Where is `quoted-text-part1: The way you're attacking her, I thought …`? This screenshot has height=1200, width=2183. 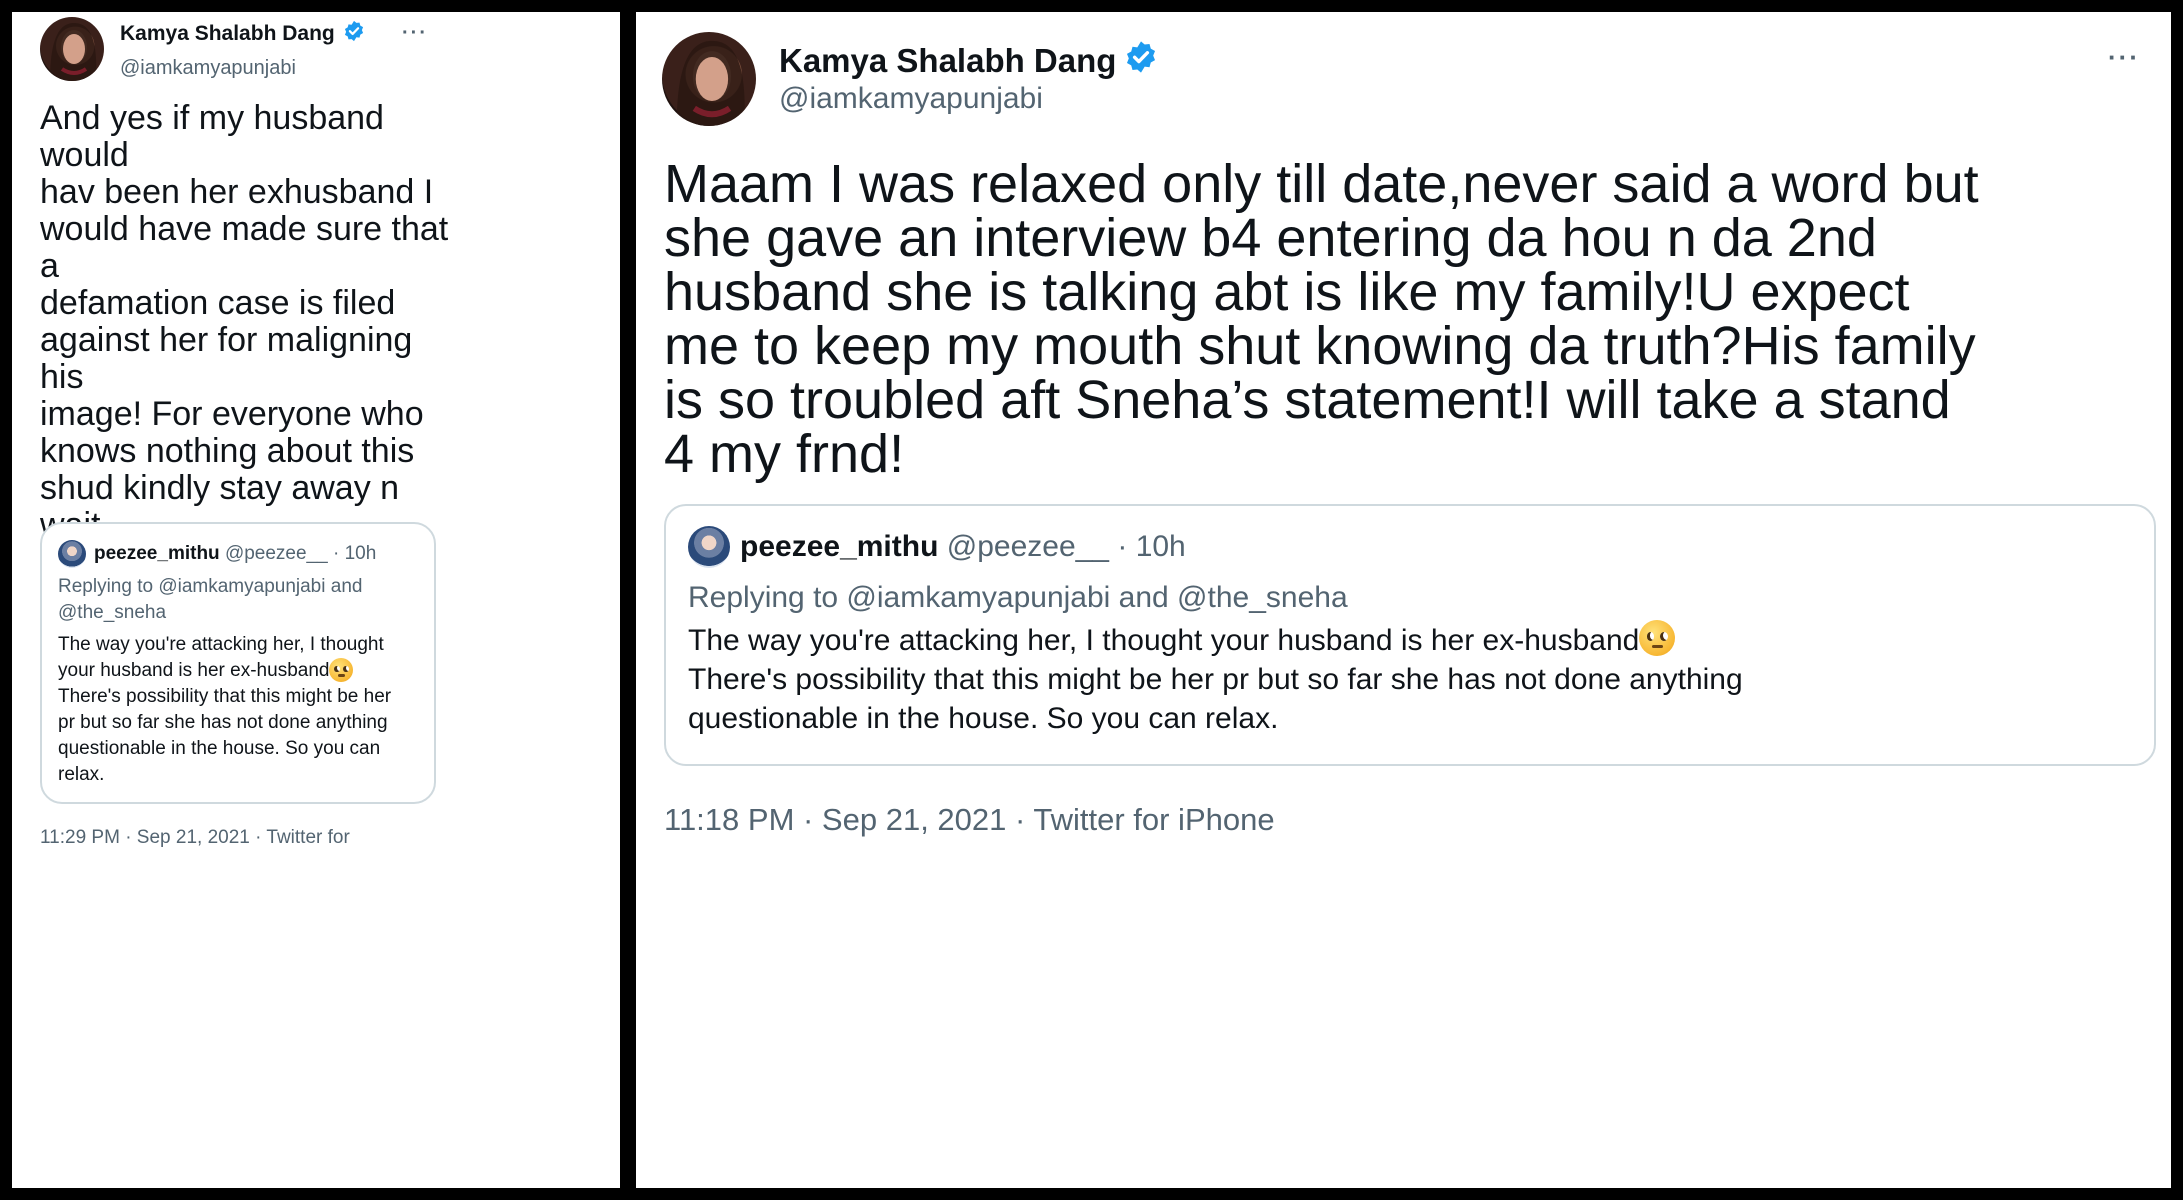
quoted-text-part1: The way you're attacking her, I thought … is located at coordinates (1164, 640).